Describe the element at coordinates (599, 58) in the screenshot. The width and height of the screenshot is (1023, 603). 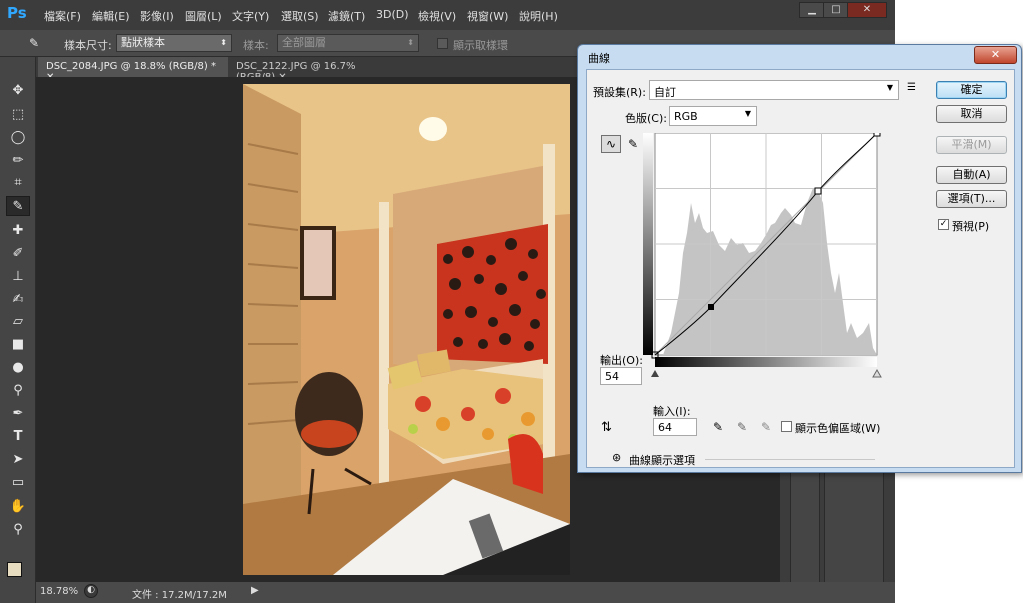
I see `dialog-title: 曲線` at that location.